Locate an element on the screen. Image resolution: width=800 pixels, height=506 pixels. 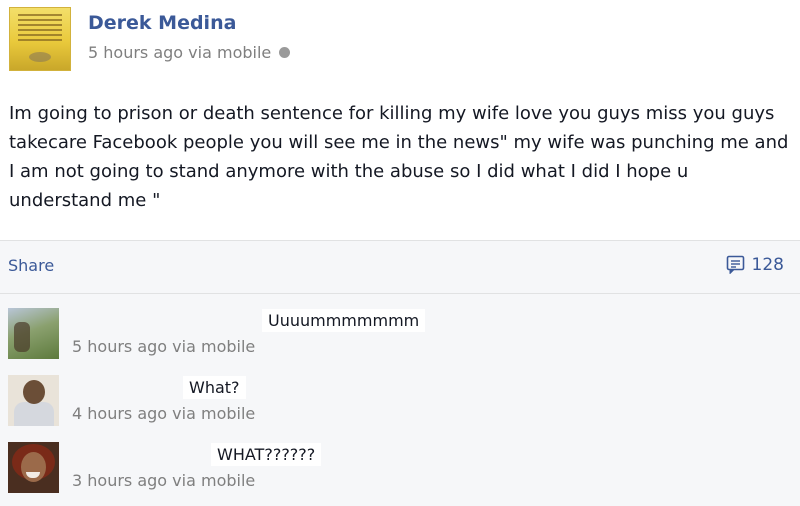
author-name: Derek Medina is located at coordinates (162, 23).